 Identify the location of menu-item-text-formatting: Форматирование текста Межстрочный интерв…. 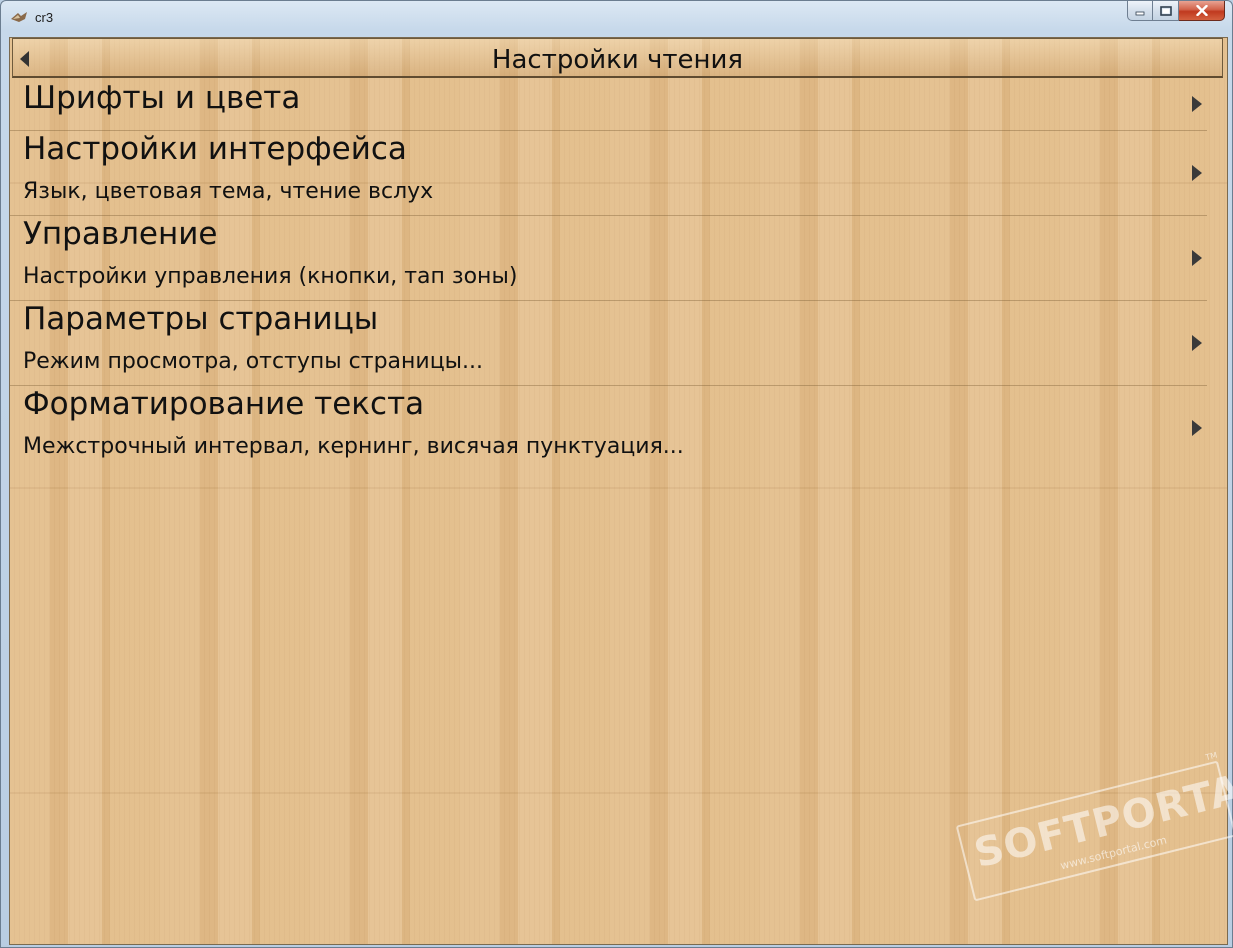
(608, 428).